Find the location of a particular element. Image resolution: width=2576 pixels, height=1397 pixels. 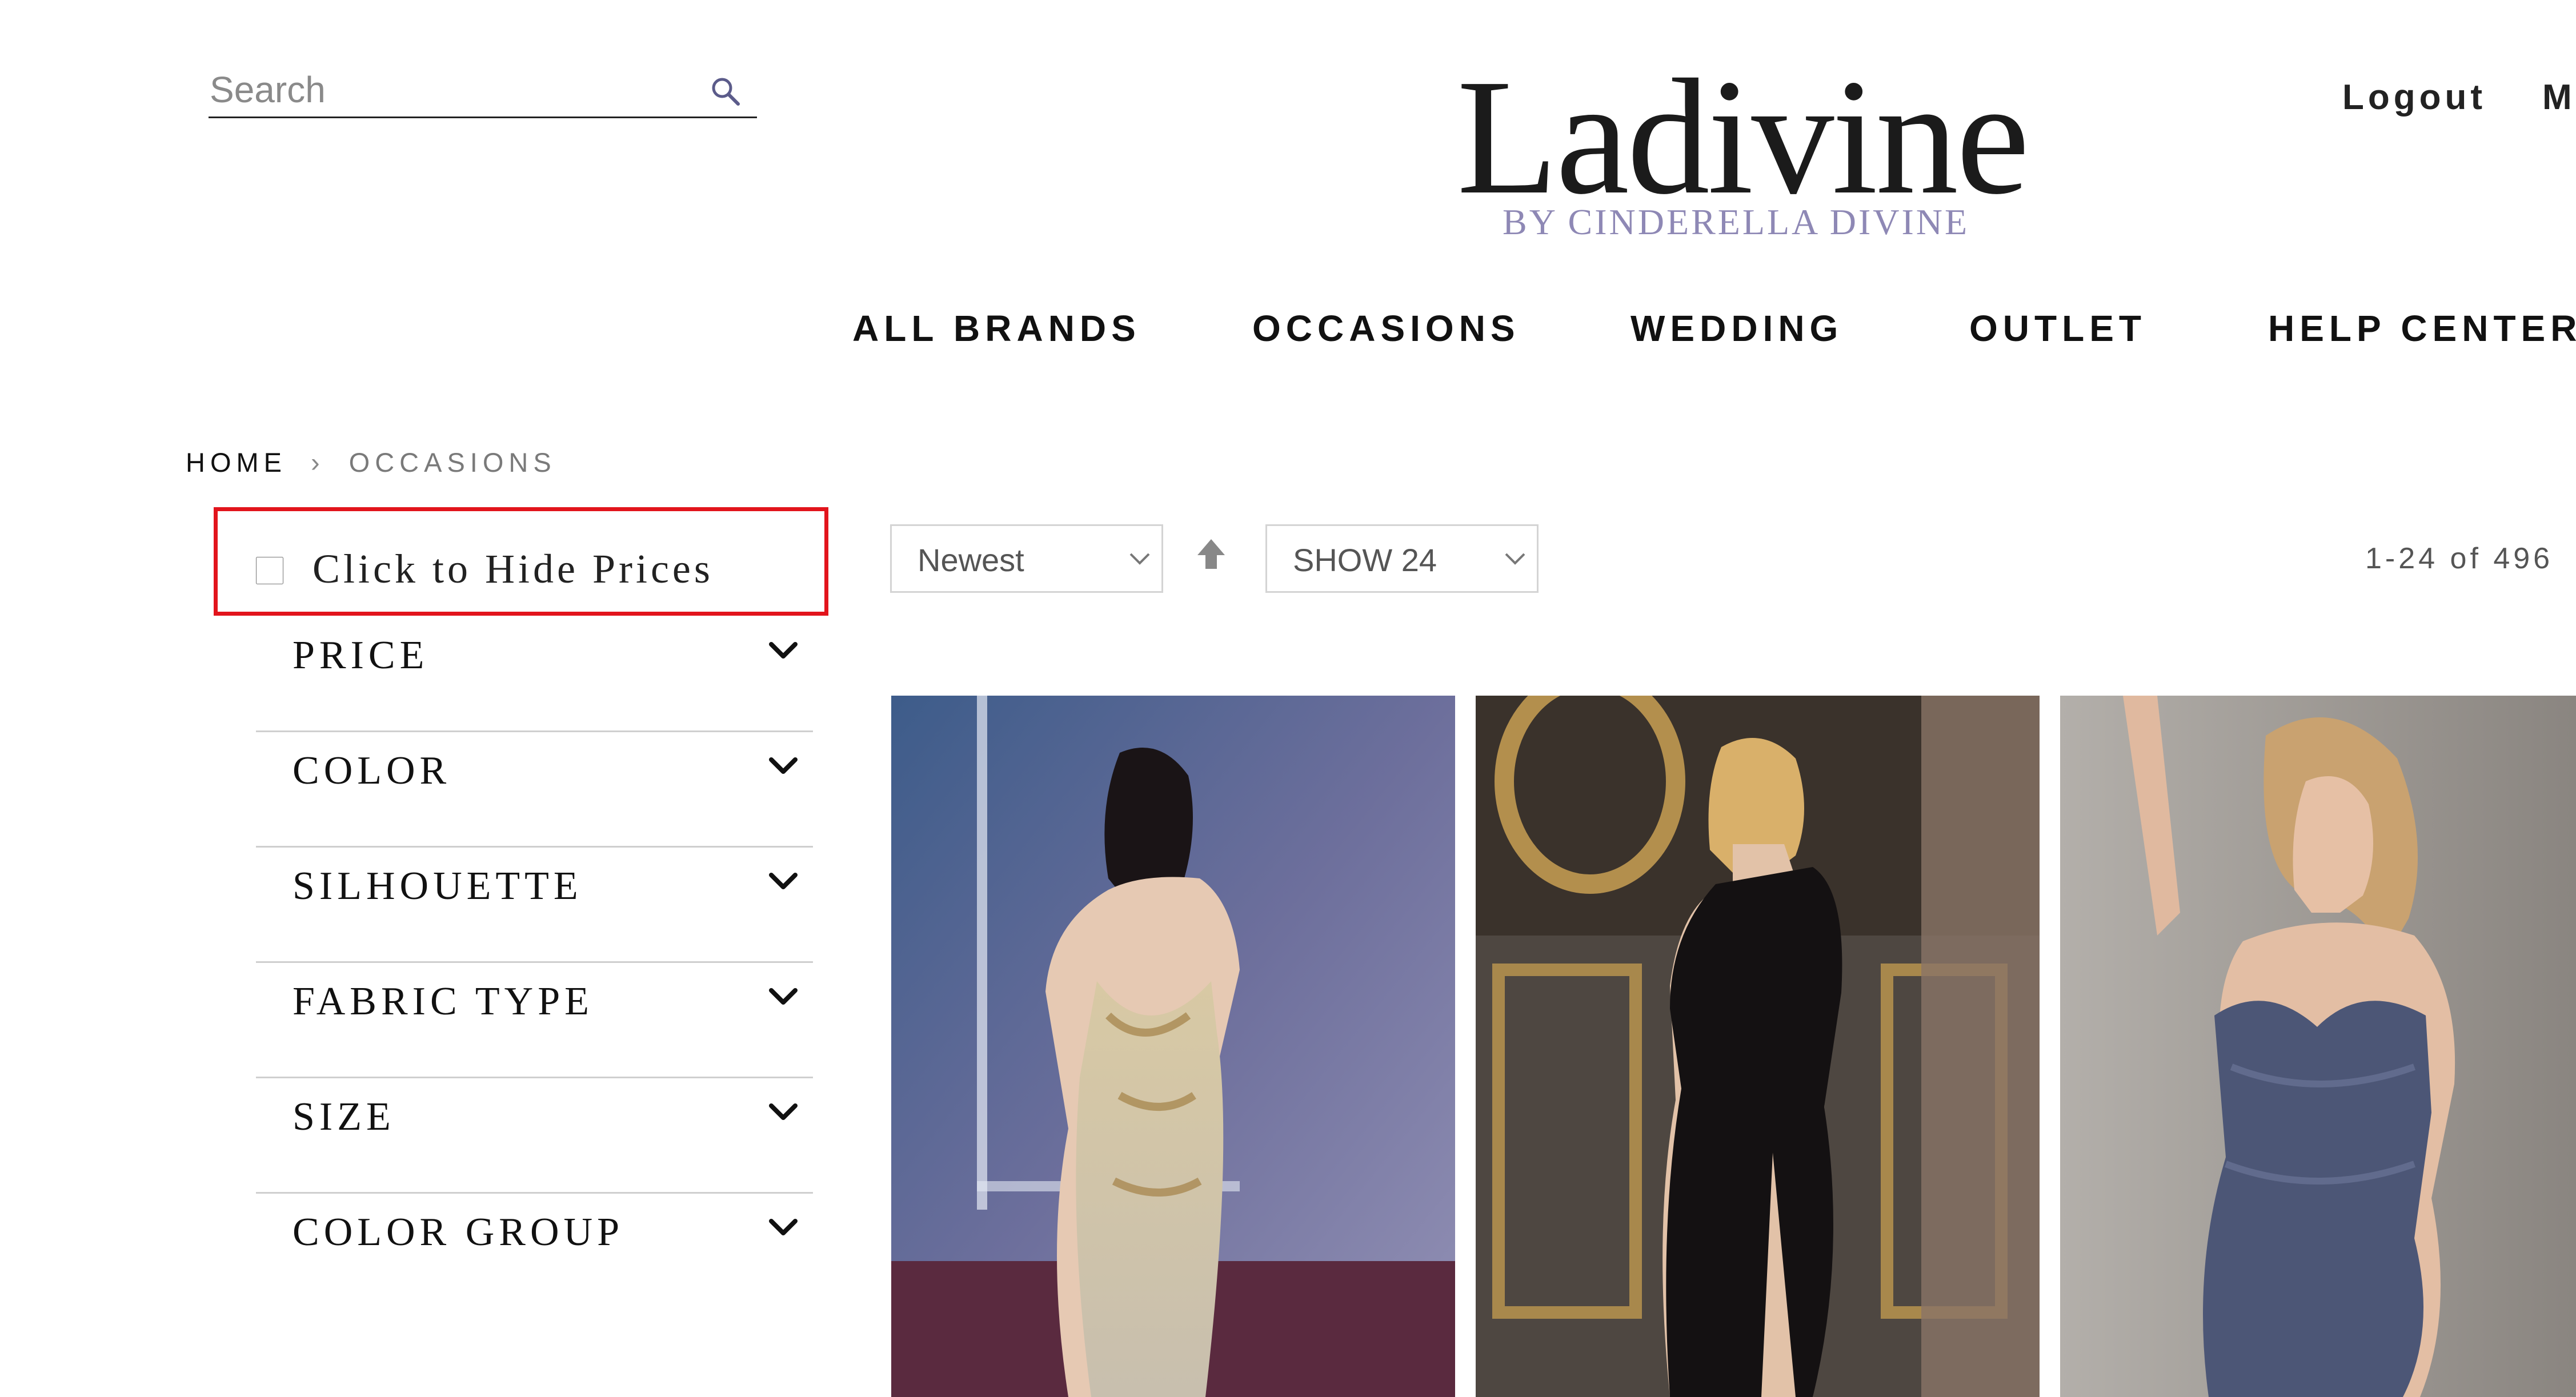

arrow-up-icon is located at coordinates (1211, 554).